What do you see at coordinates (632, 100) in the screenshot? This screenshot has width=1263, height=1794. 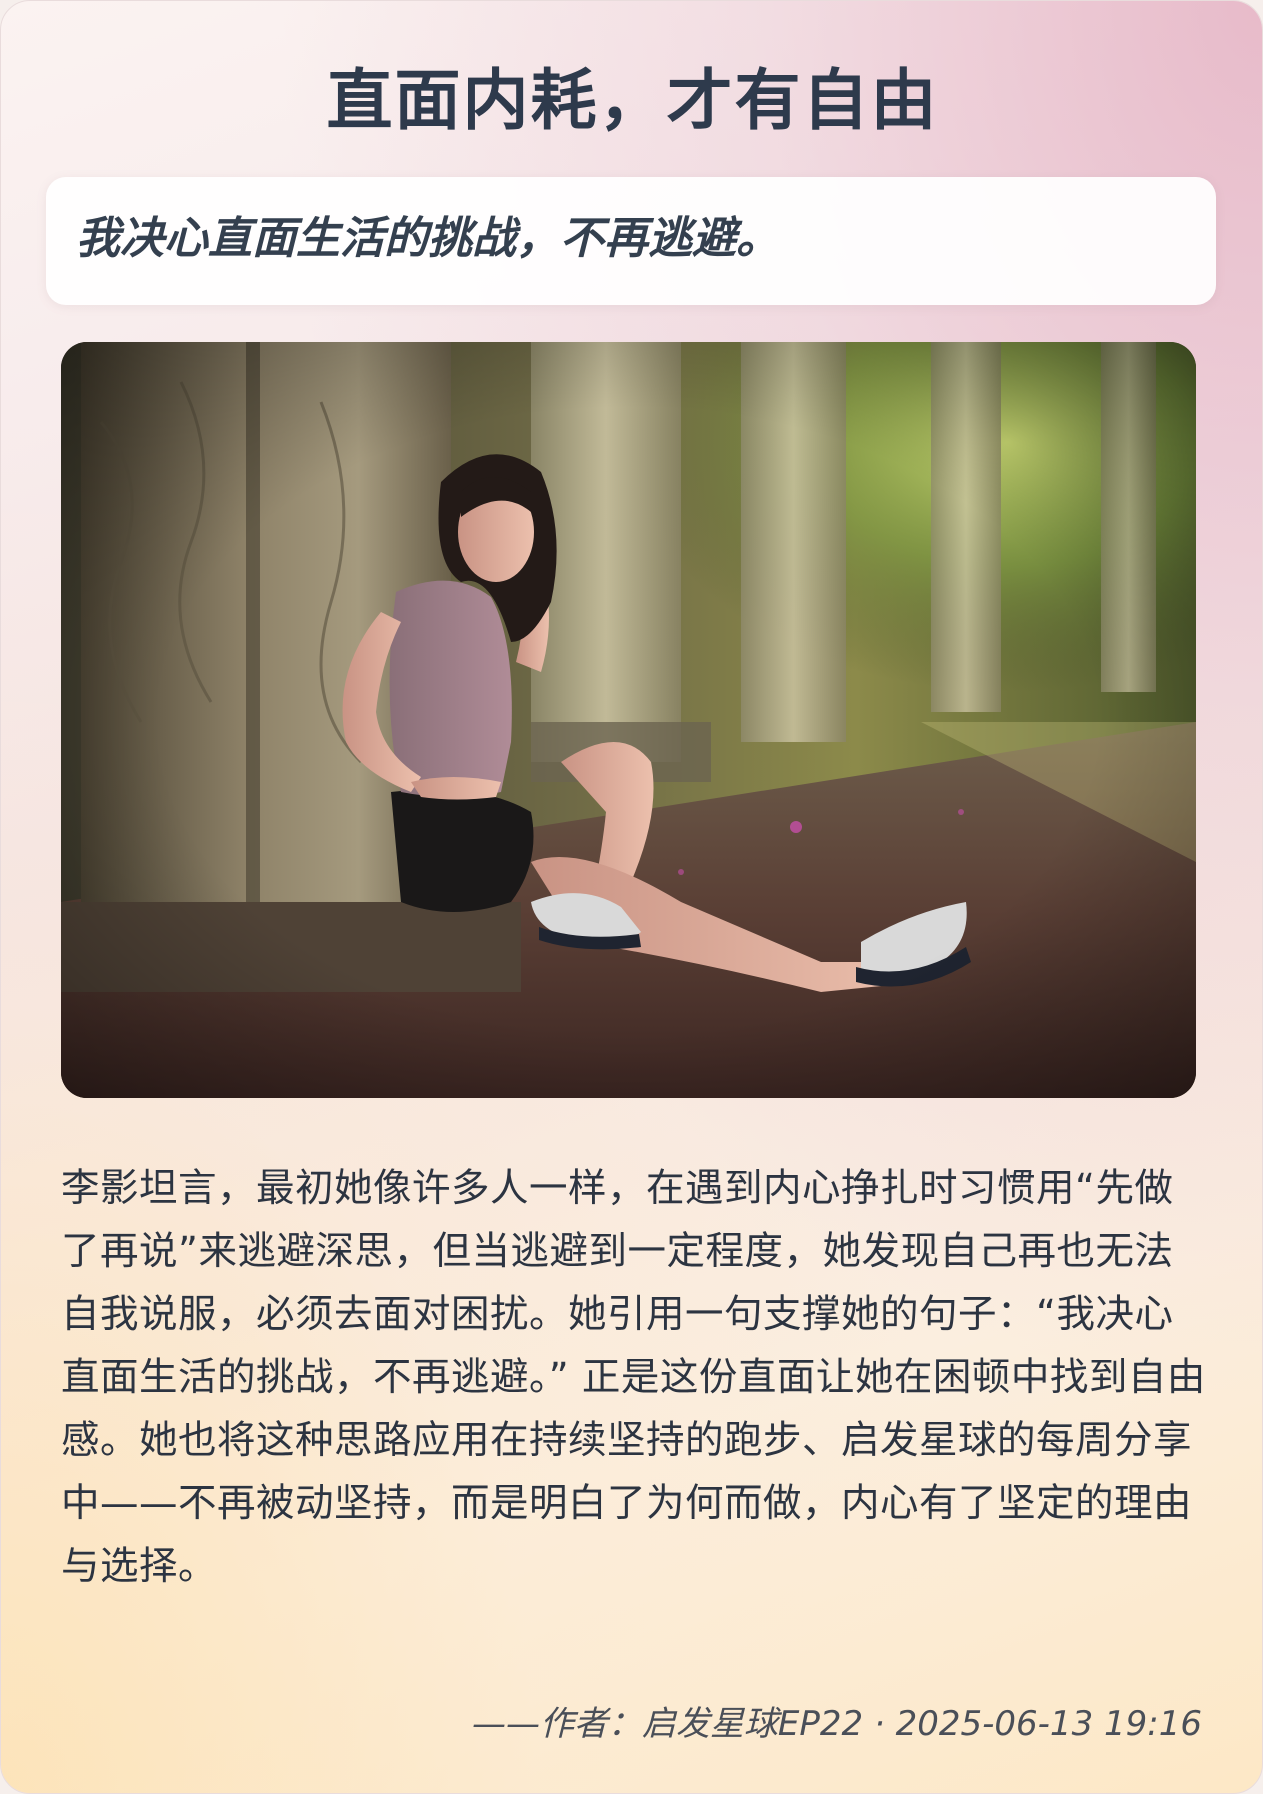 I see `page-title: 直面内耗，才有自由` at bounding box center [632, 100].